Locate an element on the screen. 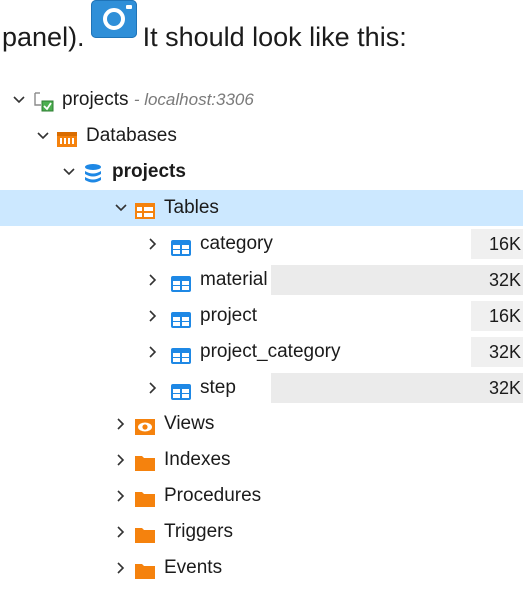 The image size is (523, 594). intro-text-after: It should look like this: is located at coordinates (274, 37).